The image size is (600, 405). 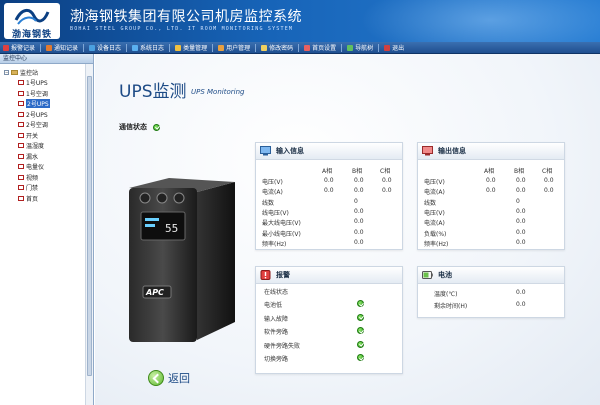 I want to click on table-row: 最大线电压(V) 0.0, so click(x=330, y=223).